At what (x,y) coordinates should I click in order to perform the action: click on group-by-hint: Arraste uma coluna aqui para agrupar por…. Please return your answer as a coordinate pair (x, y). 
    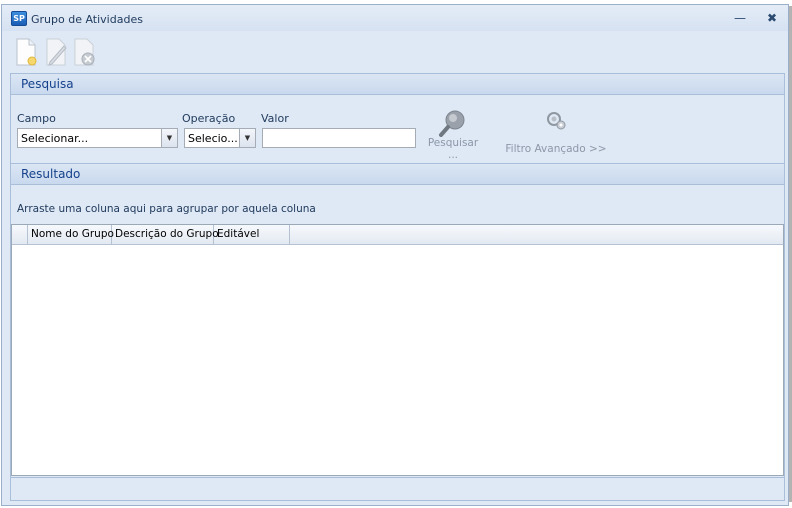
    Looking at the image, I should click on (166, 209).